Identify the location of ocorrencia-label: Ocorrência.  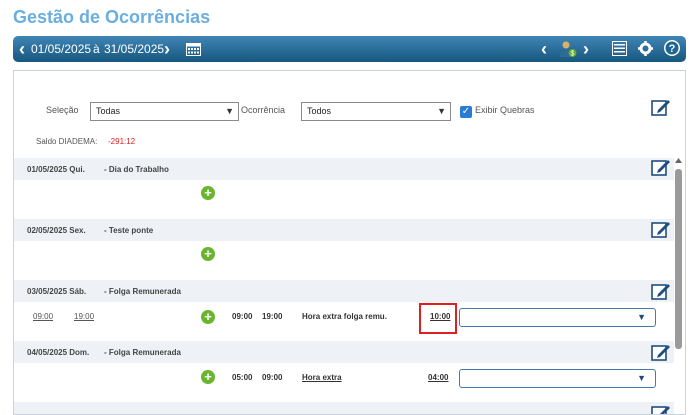
(263, 110).